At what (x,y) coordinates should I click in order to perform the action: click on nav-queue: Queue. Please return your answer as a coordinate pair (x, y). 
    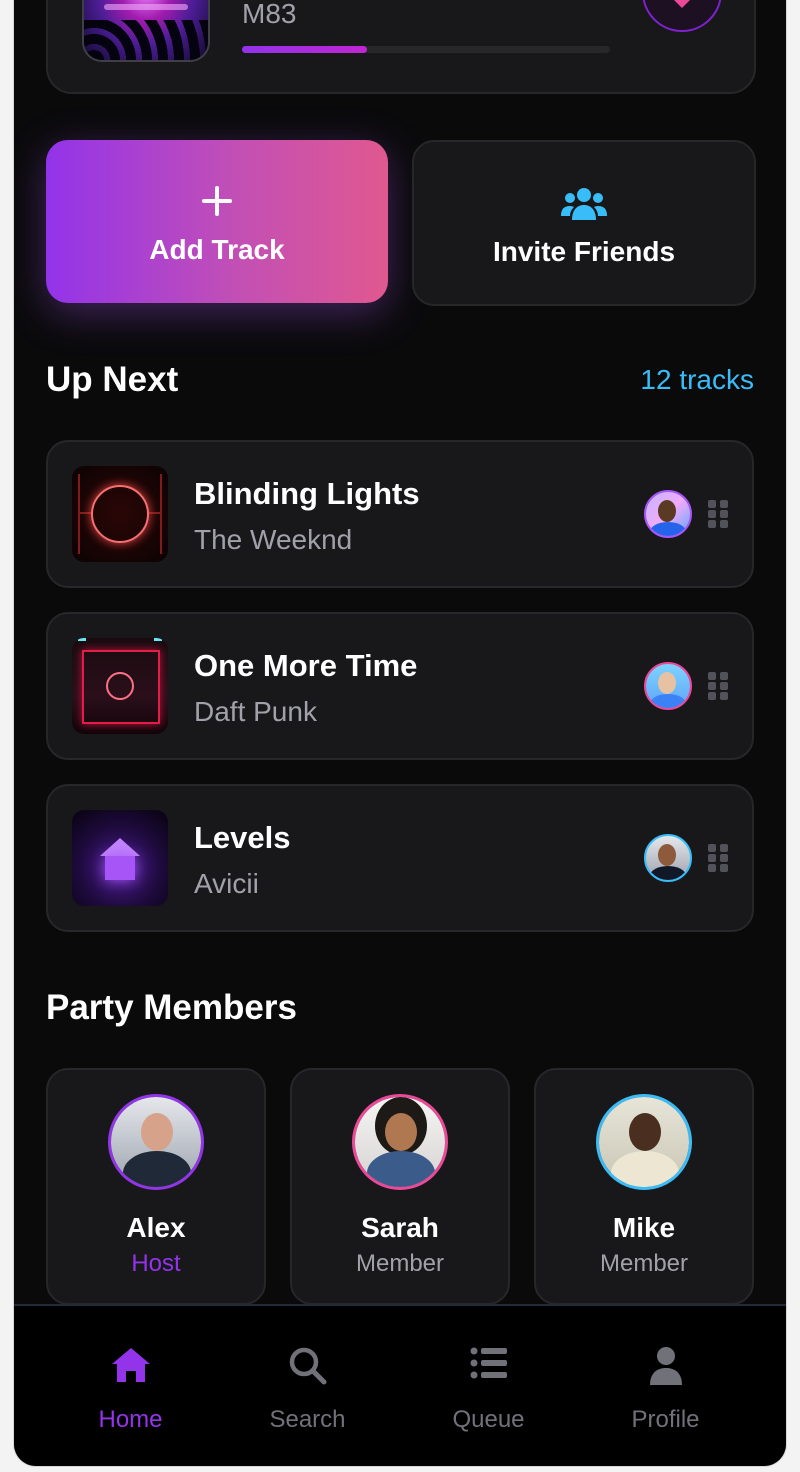
    Looking at the image, I should click on (488, 1386).